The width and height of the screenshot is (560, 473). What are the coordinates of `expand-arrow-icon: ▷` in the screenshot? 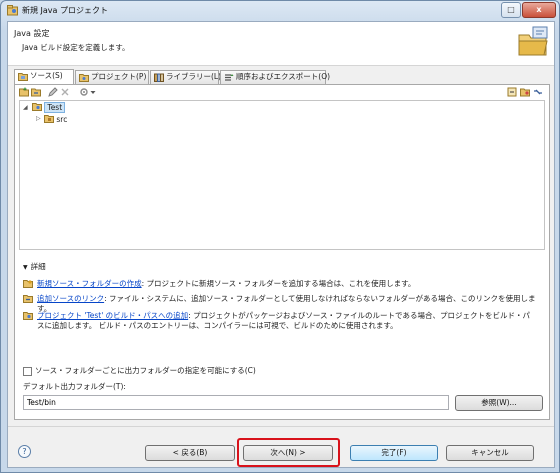 It's located at (38, 118).